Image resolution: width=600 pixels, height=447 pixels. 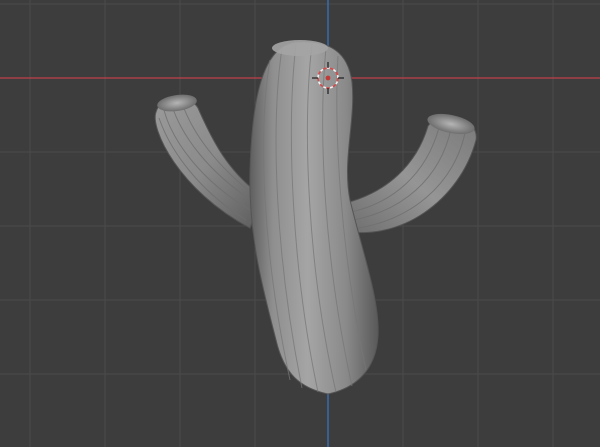 I want to click on cactus-left-arm, so click(x=208, y=160).